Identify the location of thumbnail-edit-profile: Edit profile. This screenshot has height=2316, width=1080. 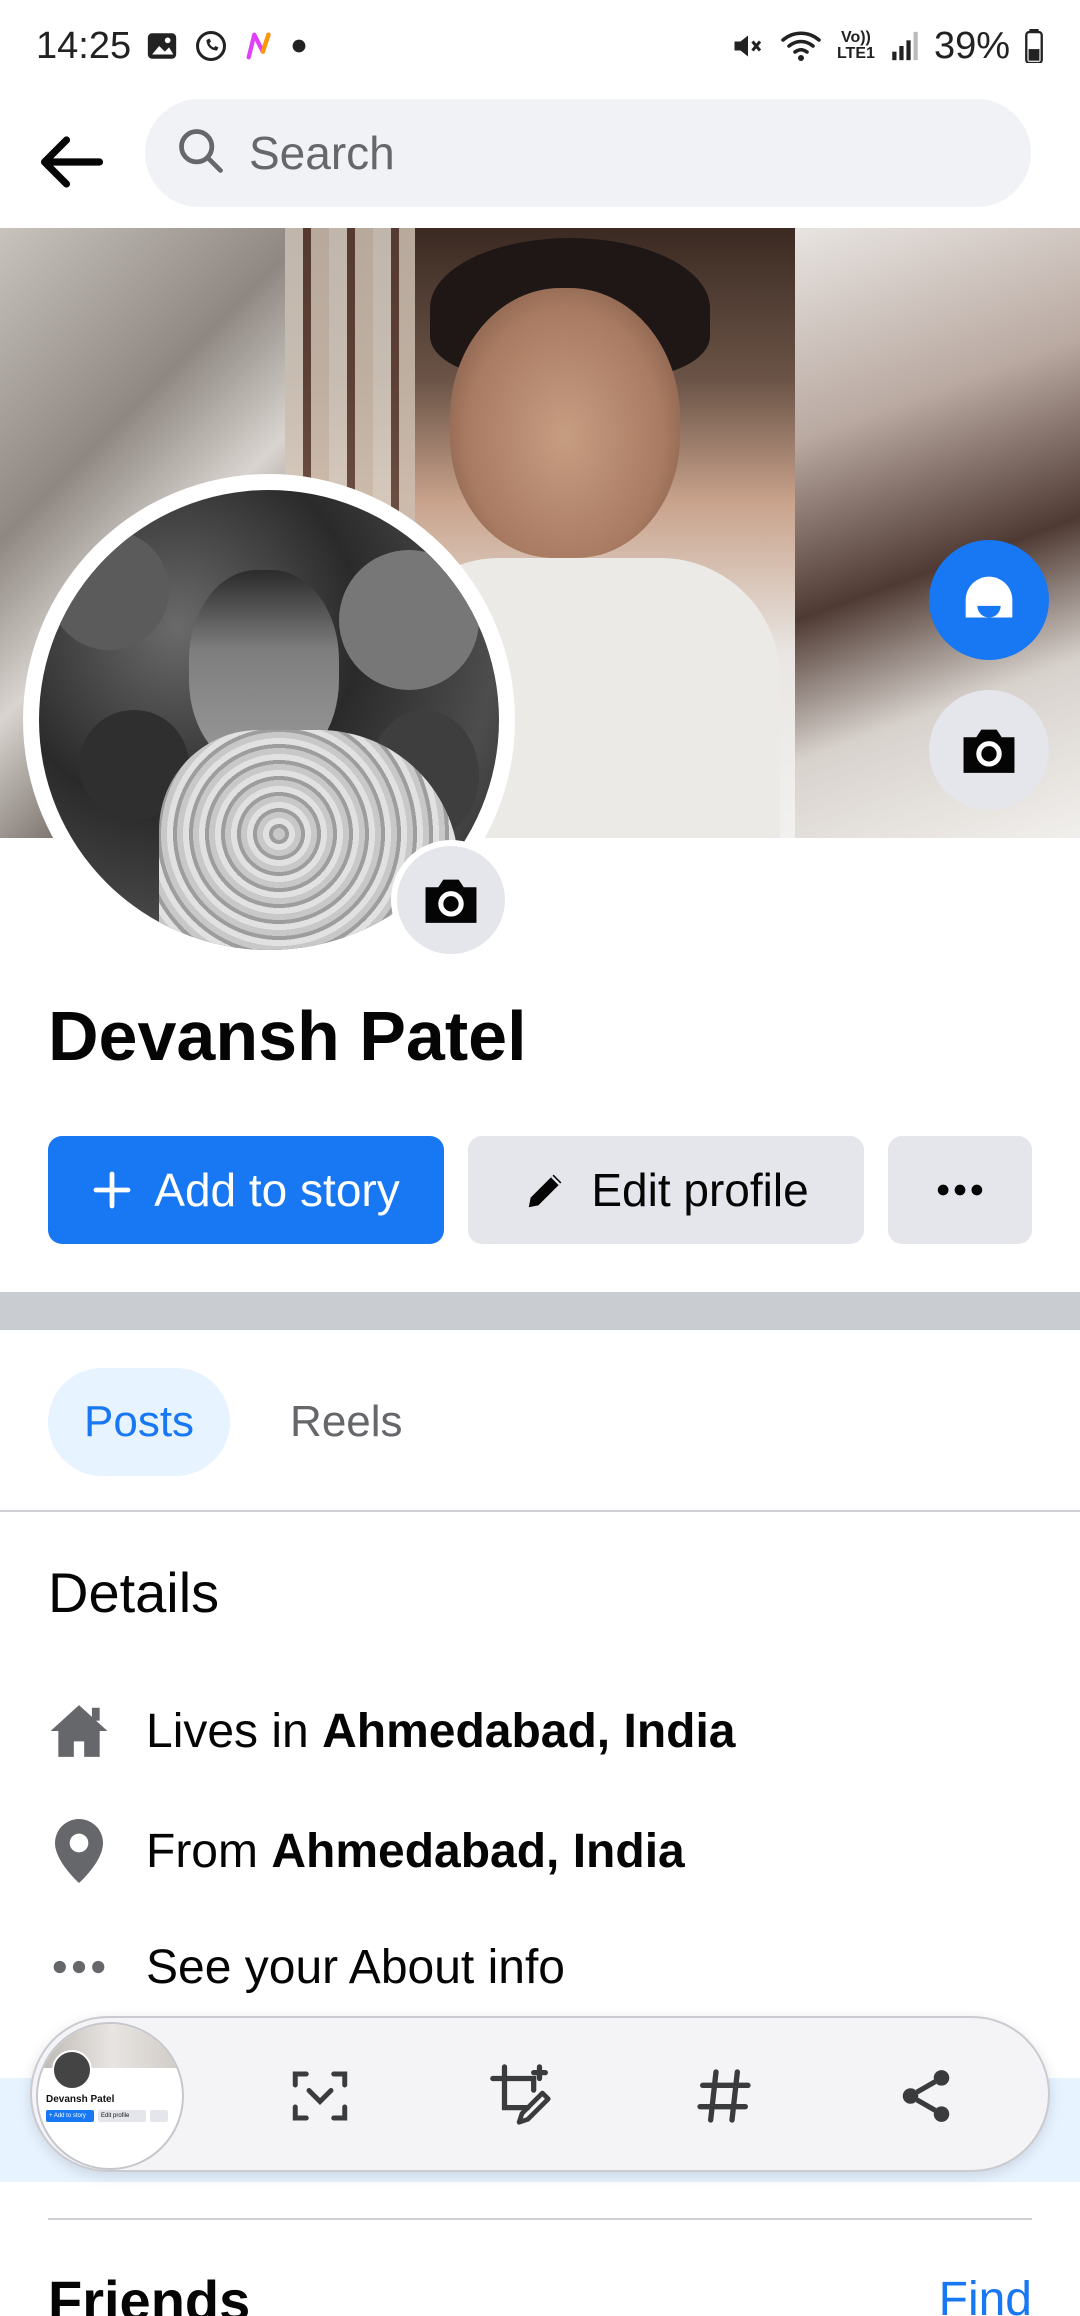
(122, 2116).